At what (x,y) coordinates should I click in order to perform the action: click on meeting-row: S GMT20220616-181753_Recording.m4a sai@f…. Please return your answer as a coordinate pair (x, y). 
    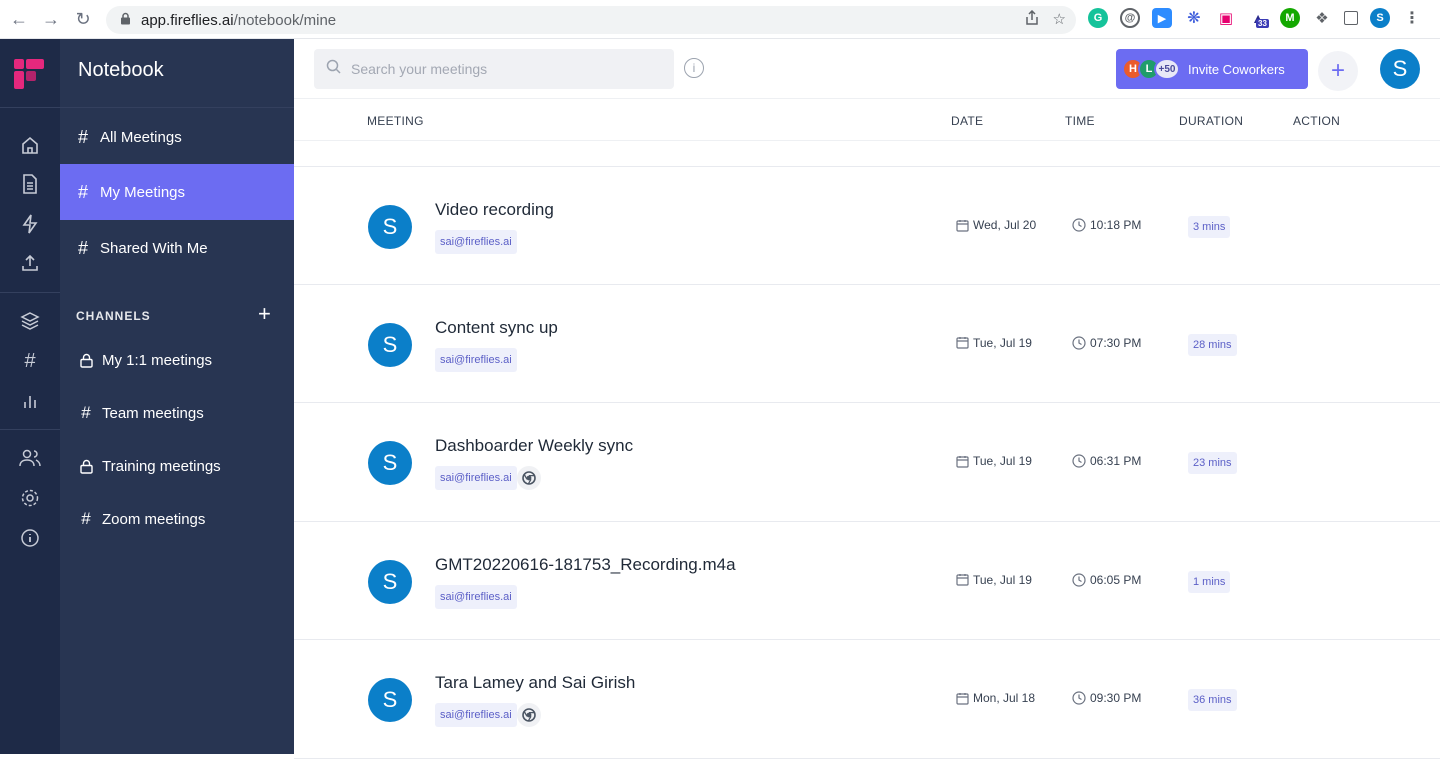
    Looking at the image, I should click on (867, 581).